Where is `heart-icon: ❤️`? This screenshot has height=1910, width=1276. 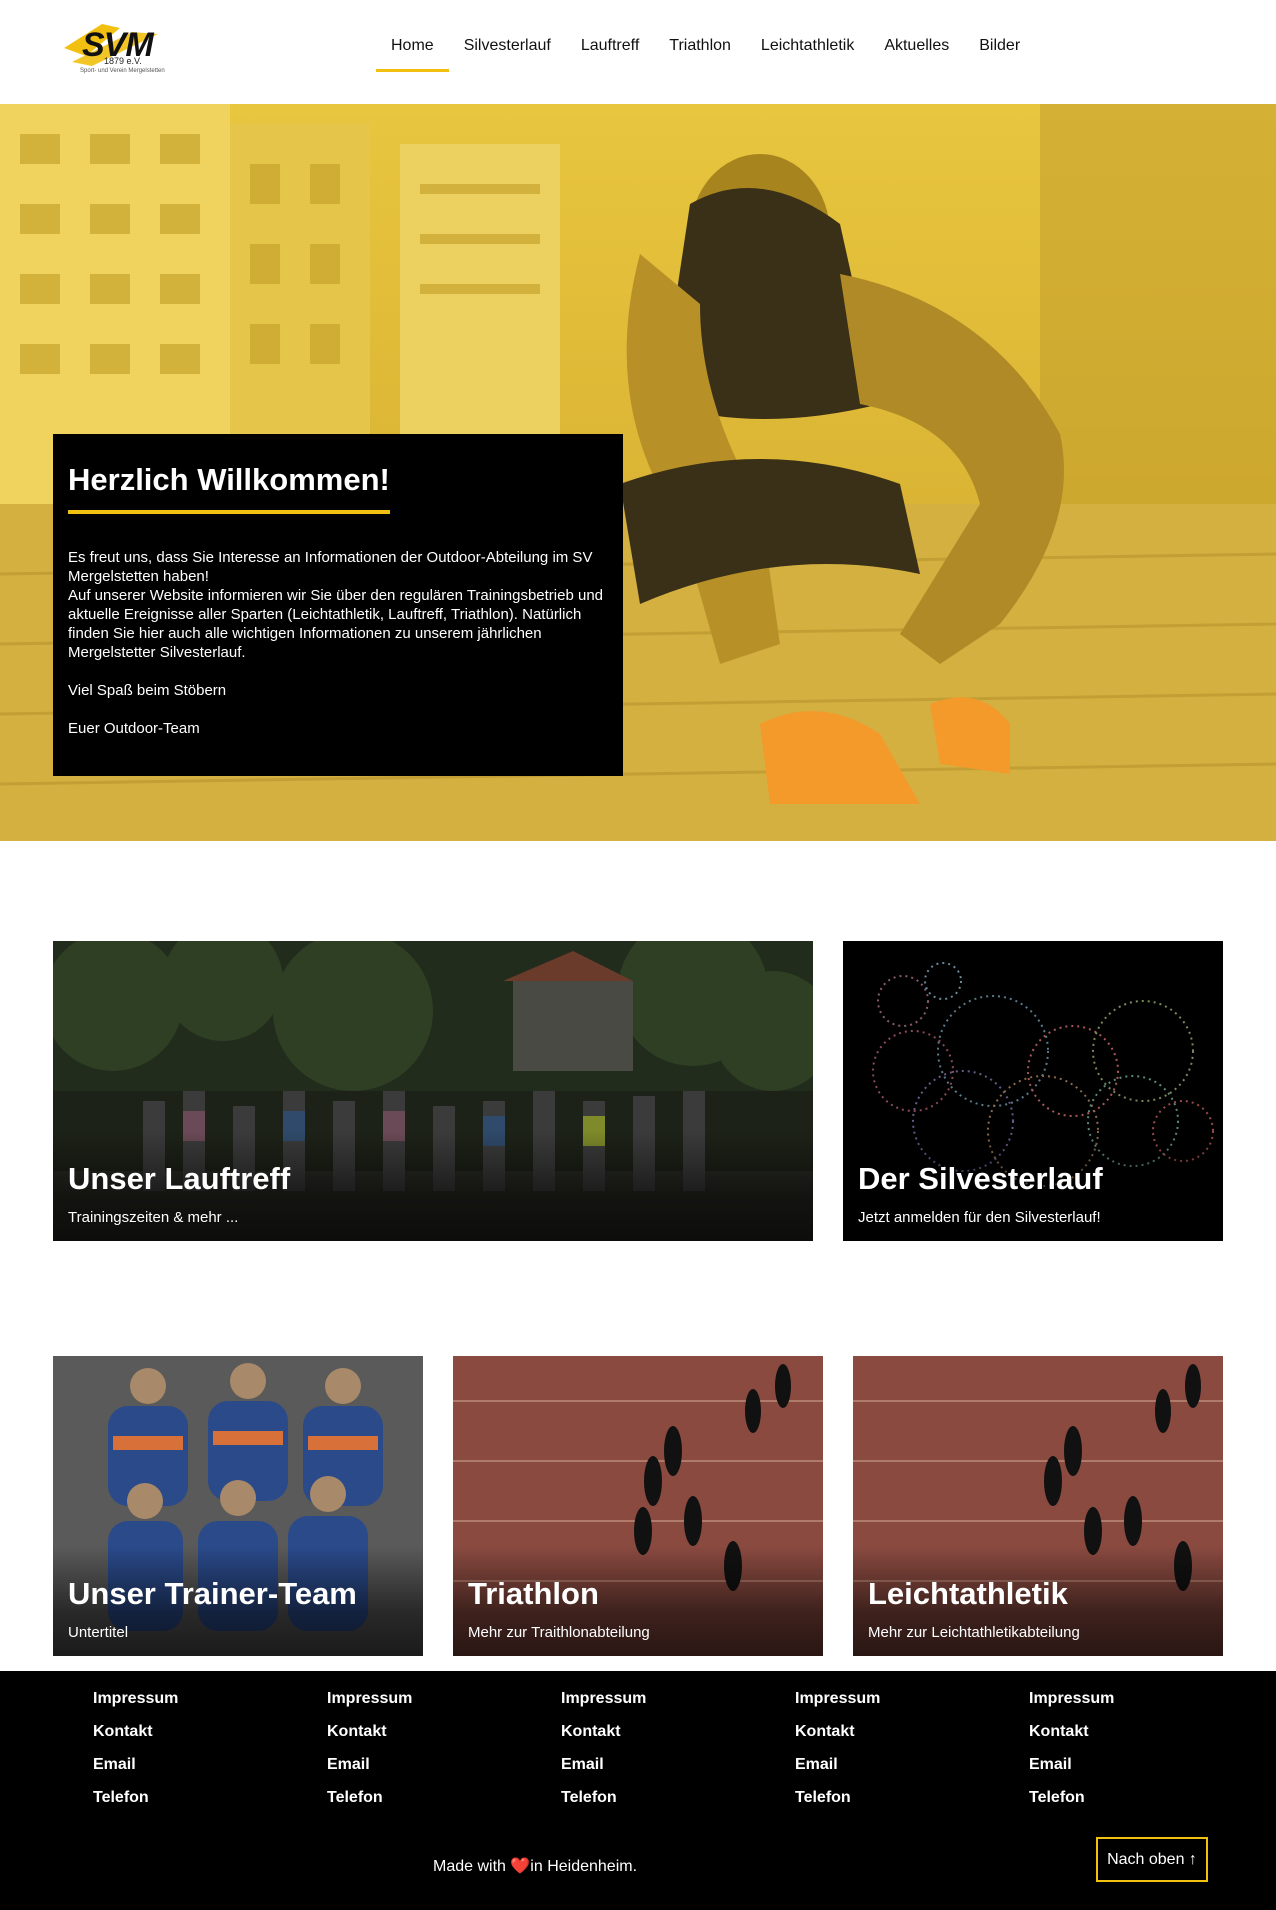
heart-icon: ❤️ is located at coordinates (520, 1866).